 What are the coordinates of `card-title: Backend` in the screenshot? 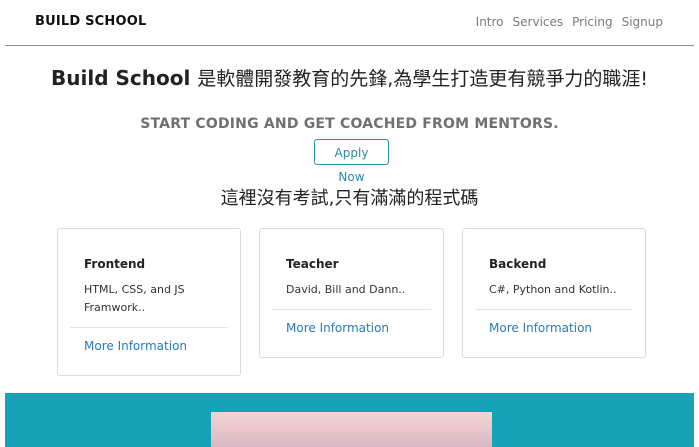 It's located at (518, 264).